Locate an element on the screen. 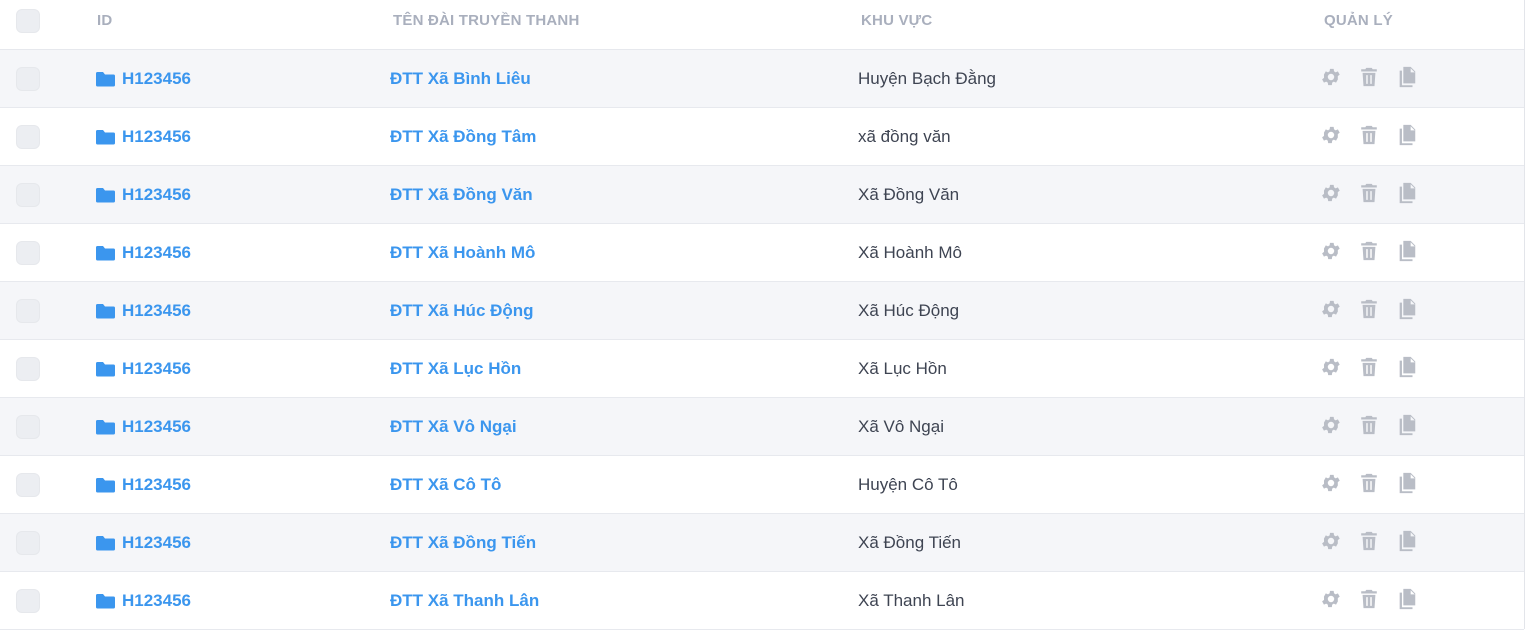 The width and height of the screenshot is (1529, 630). row-station-name: ĐTT Xã Cô Tô is located at coordinates (445, 485).